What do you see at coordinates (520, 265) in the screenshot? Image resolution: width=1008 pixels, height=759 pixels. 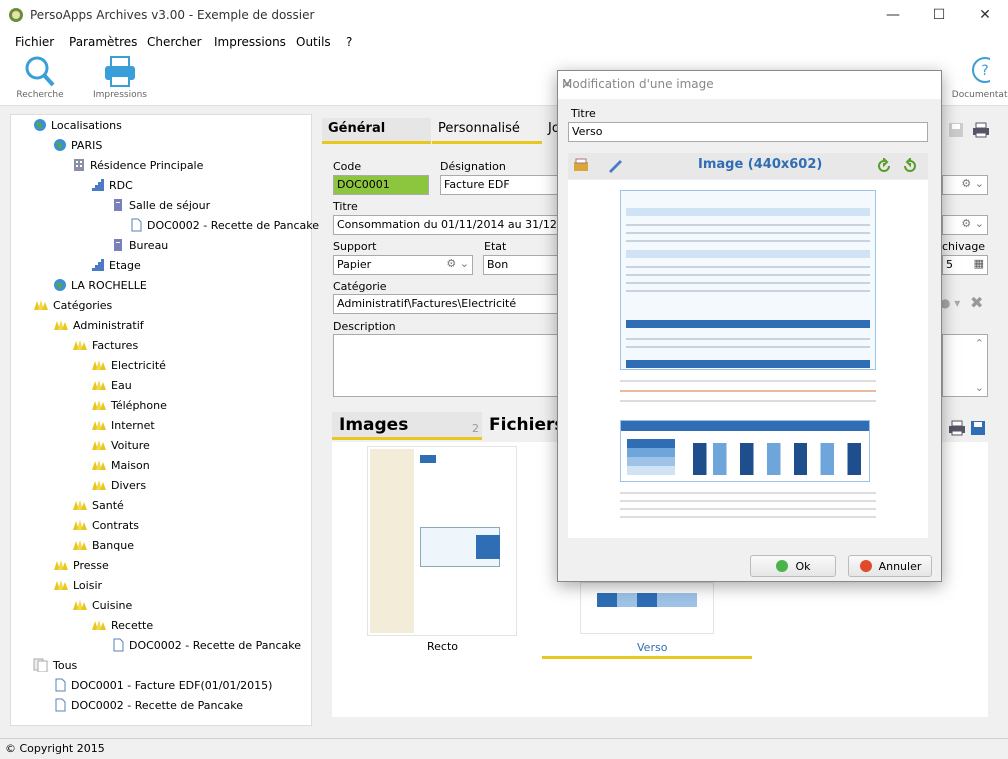 I see `state-select: Bon` at bounding box center [520, 265].